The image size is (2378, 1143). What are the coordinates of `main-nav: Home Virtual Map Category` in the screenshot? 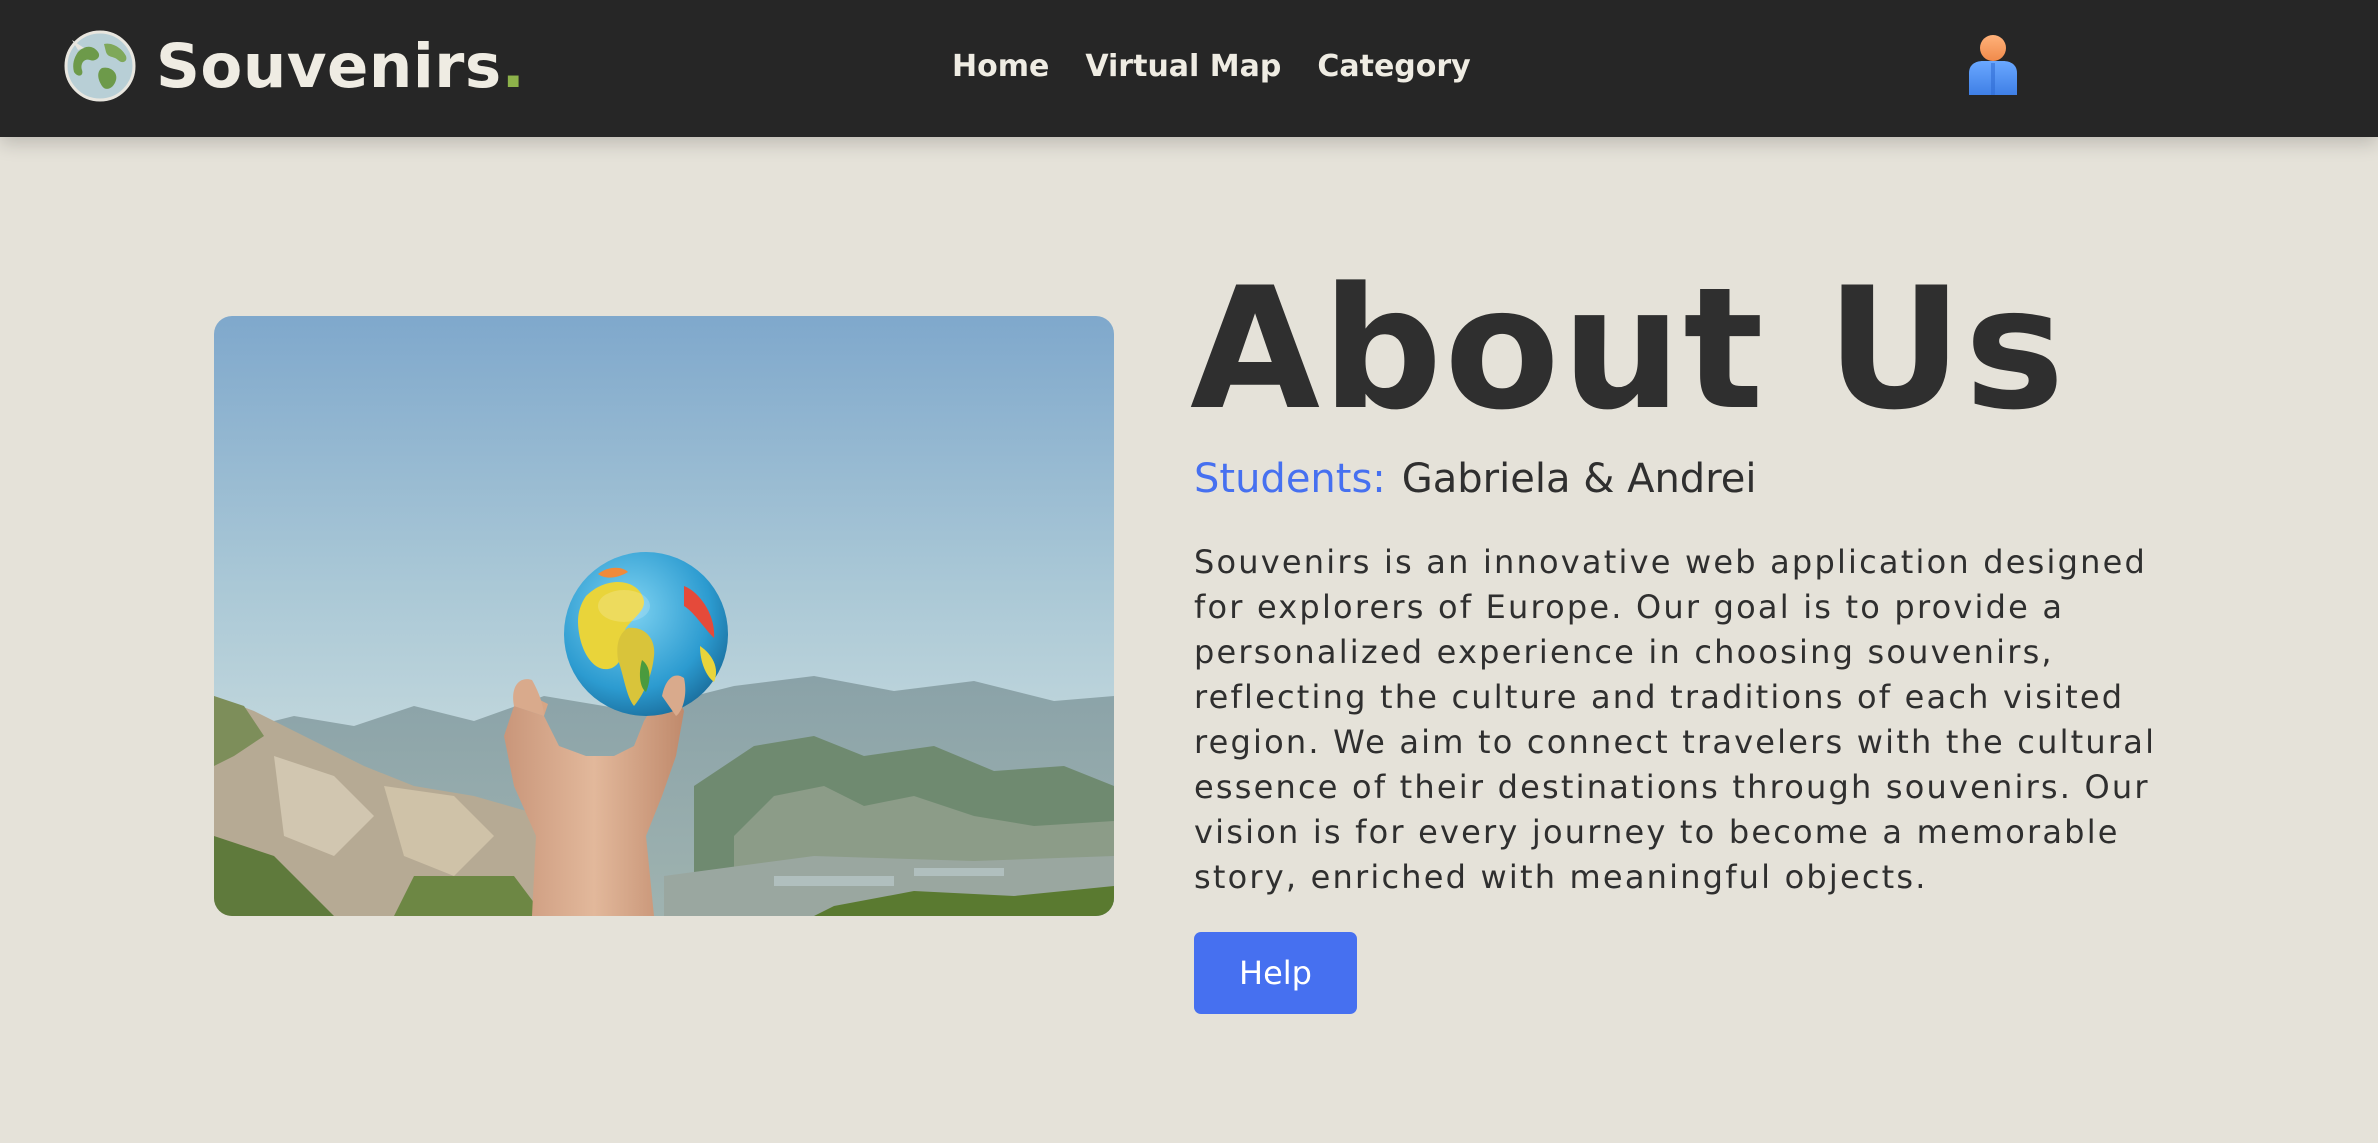 It's located at (1211, 67).